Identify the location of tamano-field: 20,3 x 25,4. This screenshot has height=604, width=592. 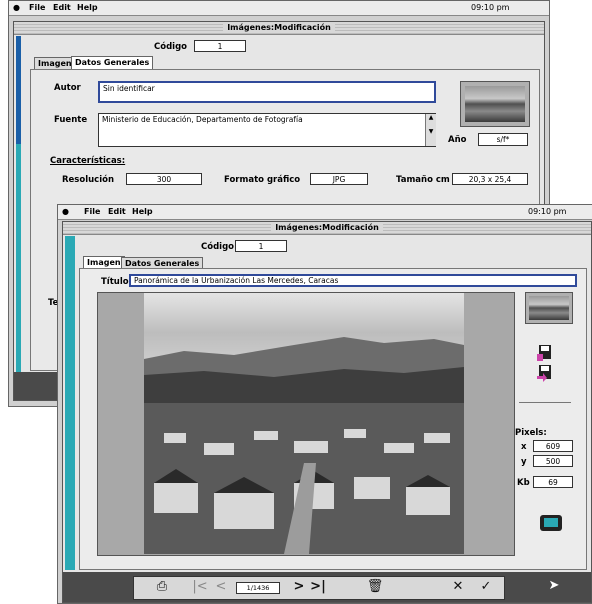
(490, 179).